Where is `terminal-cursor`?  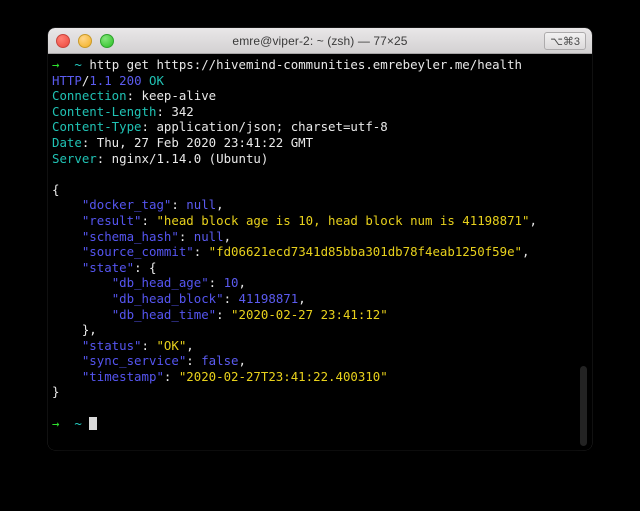 terminal-cursor is located at coordinates (93, 423).